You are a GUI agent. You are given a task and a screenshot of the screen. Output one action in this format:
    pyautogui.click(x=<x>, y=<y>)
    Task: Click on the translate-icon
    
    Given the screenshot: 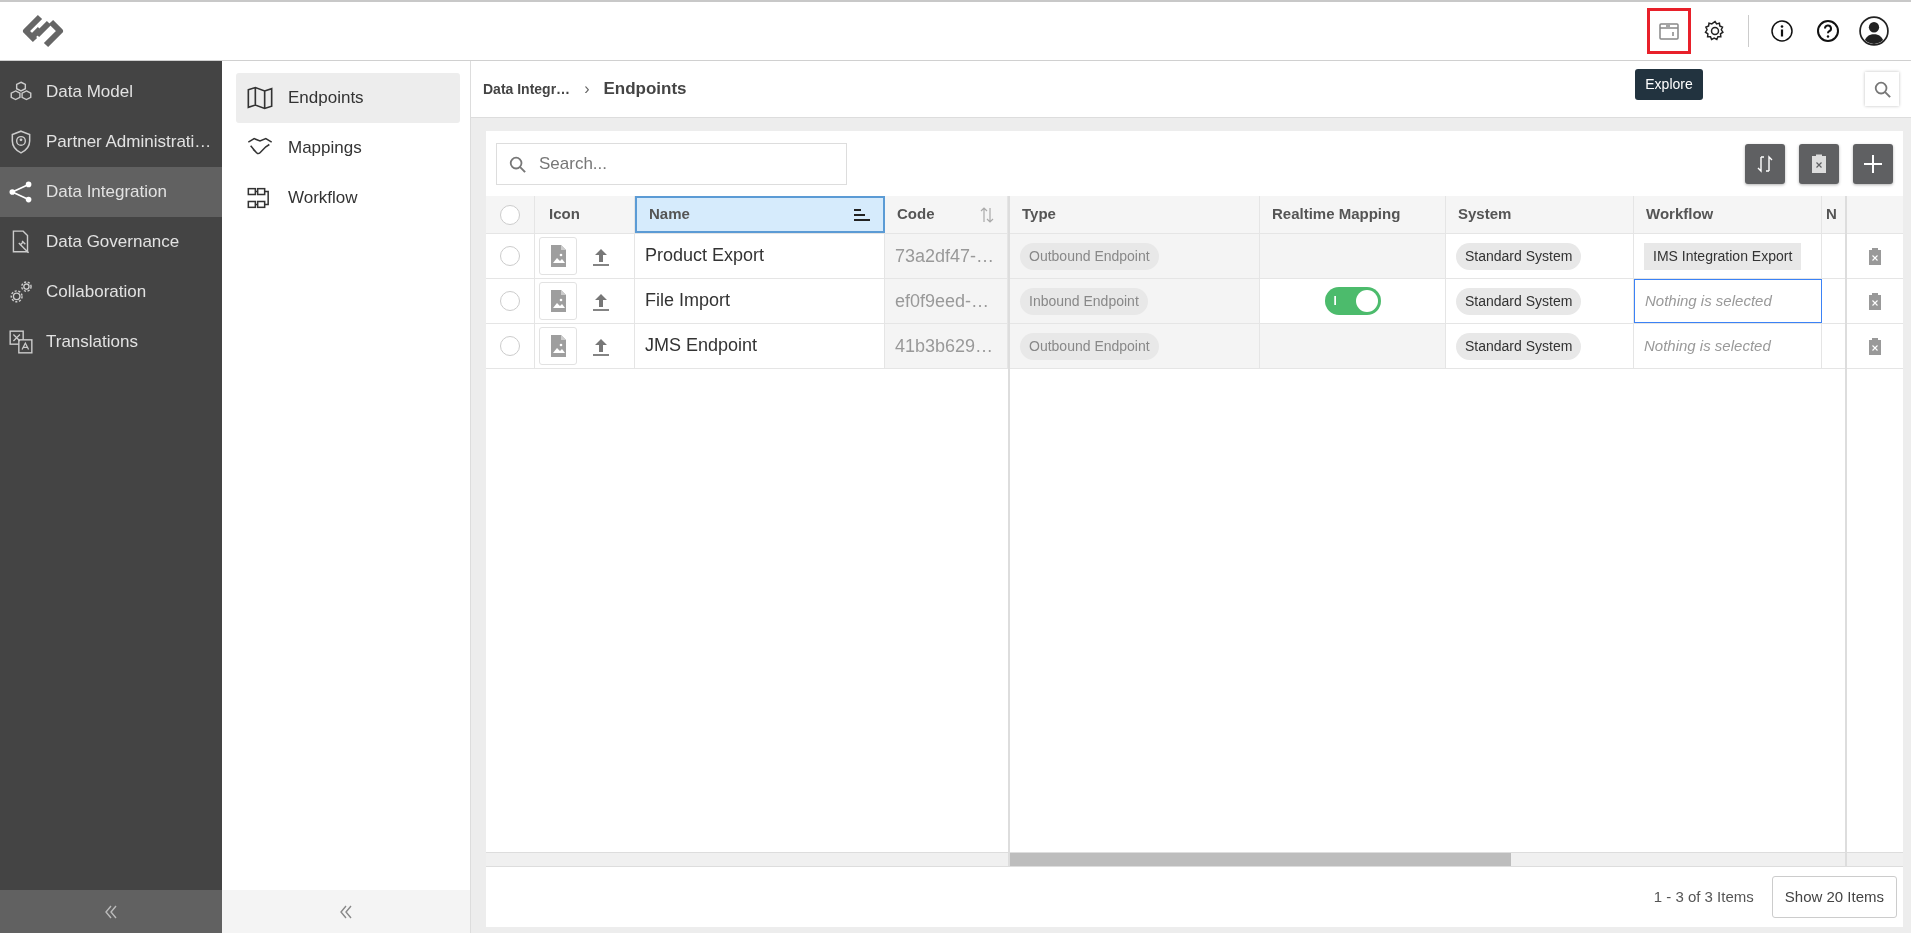 What is the action you would take?
    pyautogui.click(x=21, y=342)
    